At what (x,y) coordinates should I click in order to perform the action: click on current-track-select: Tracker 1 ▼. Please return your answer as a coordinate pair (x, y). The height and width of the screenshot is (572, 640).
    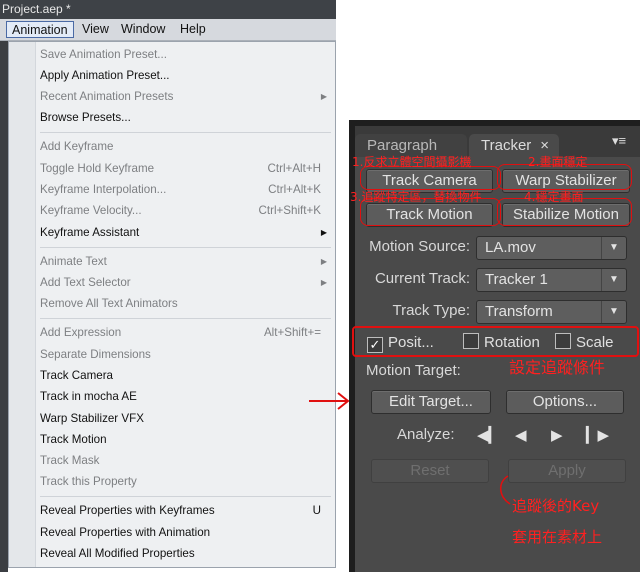
    Looking at the image, I should click on (551, 280).